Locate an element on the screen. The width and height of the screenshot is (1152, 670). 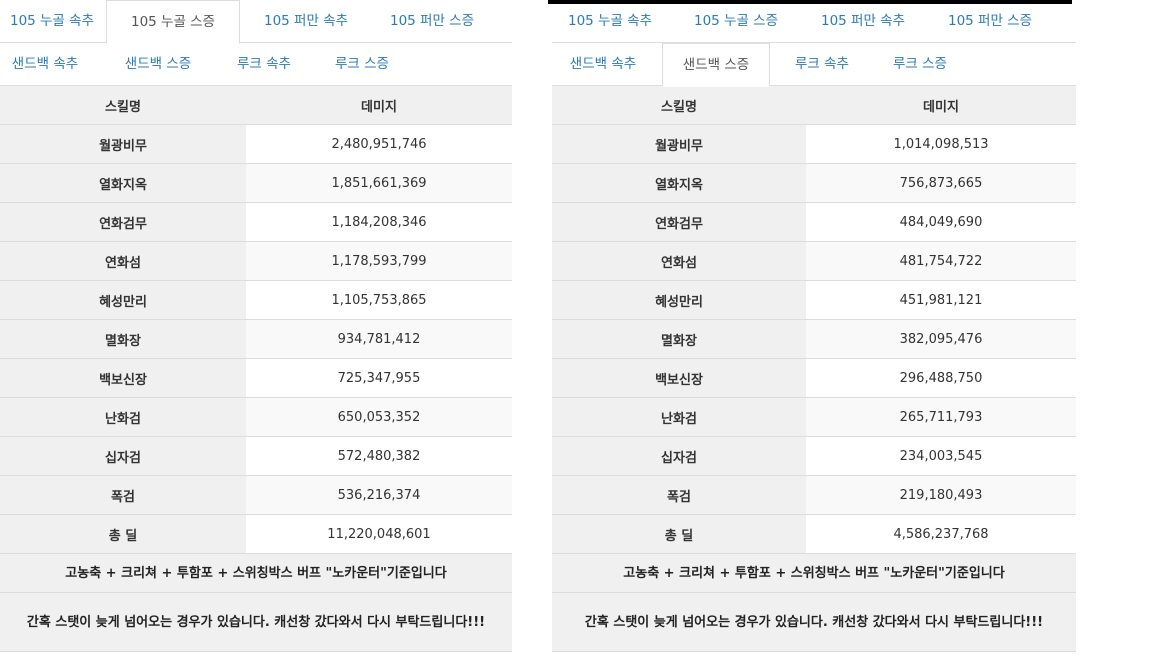
damage-value: 451,981,121 is located at coordinates (941, 300).